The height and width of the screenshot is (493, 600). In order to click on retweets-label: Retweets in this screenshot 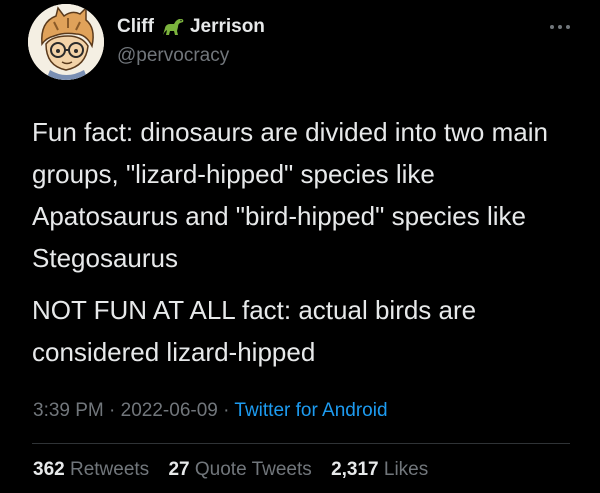, I will do `click(109, 469)`.